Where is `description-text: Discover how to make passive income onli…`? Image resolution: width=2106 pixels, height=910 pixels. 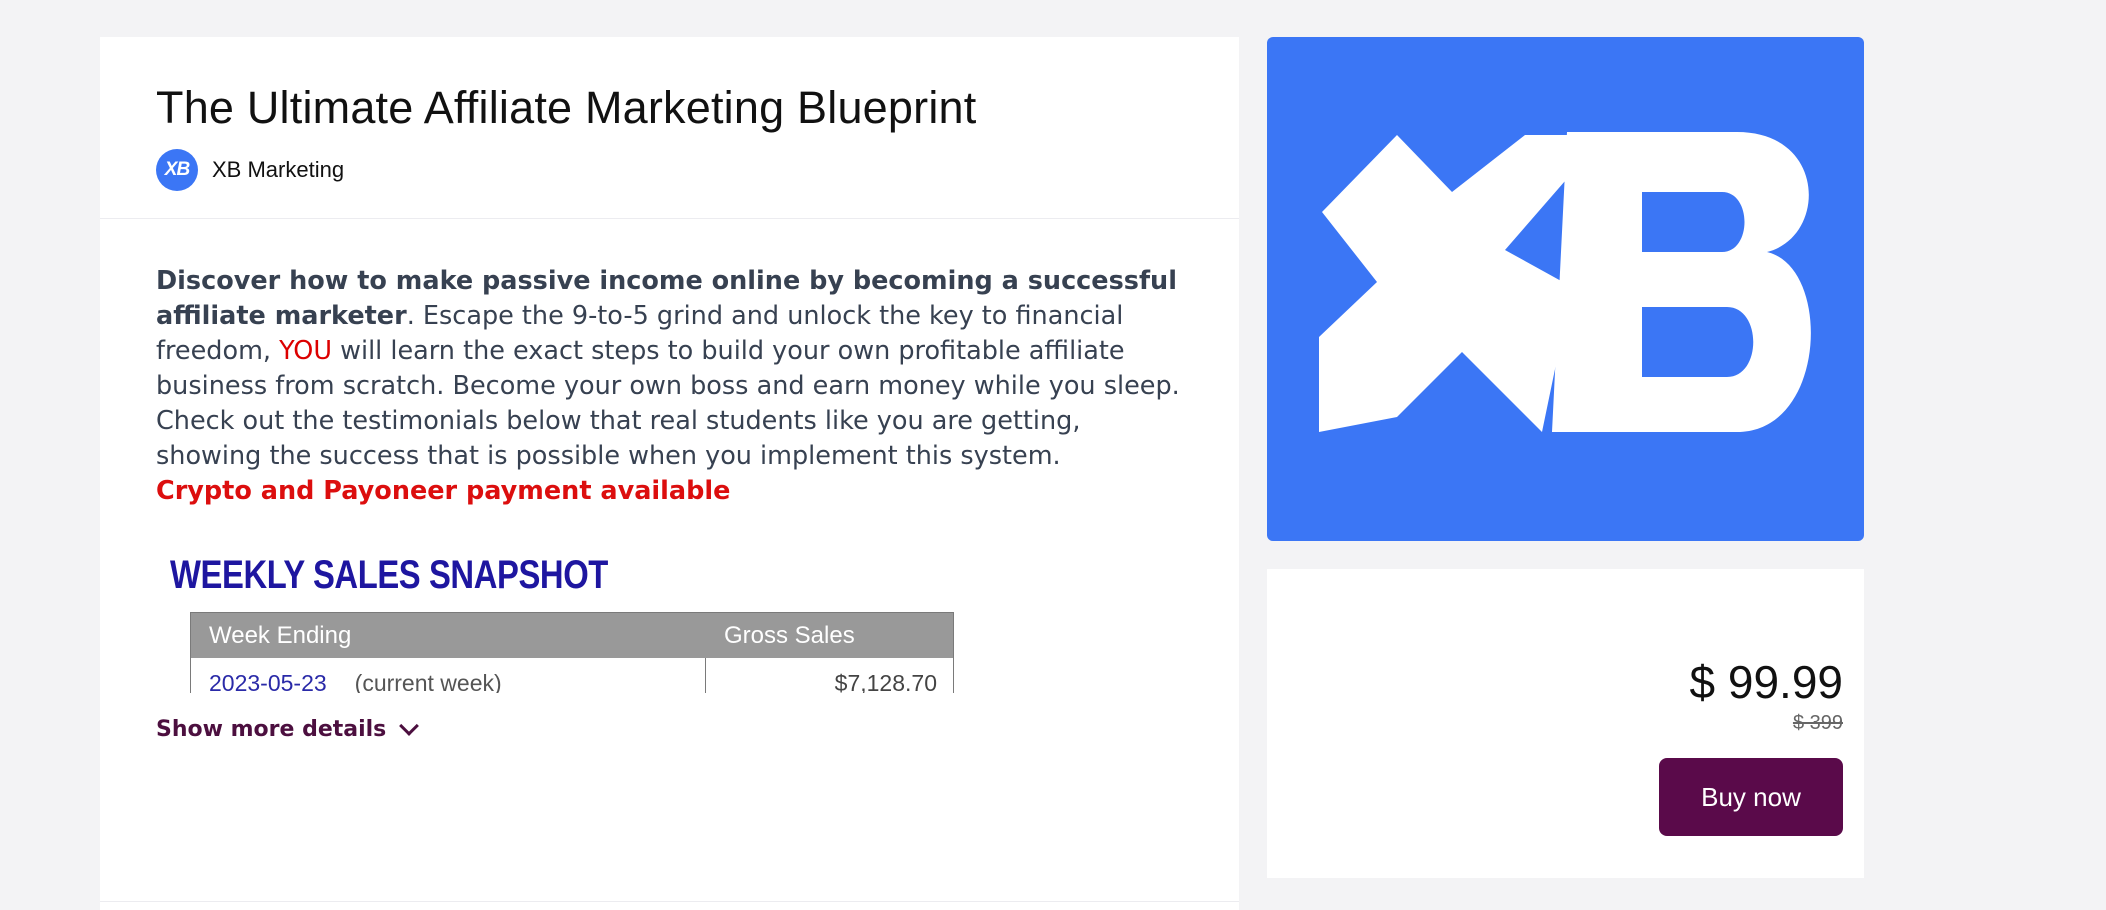
description-text: Discover how to make passive income onli… is located at coordinates (671, 369).